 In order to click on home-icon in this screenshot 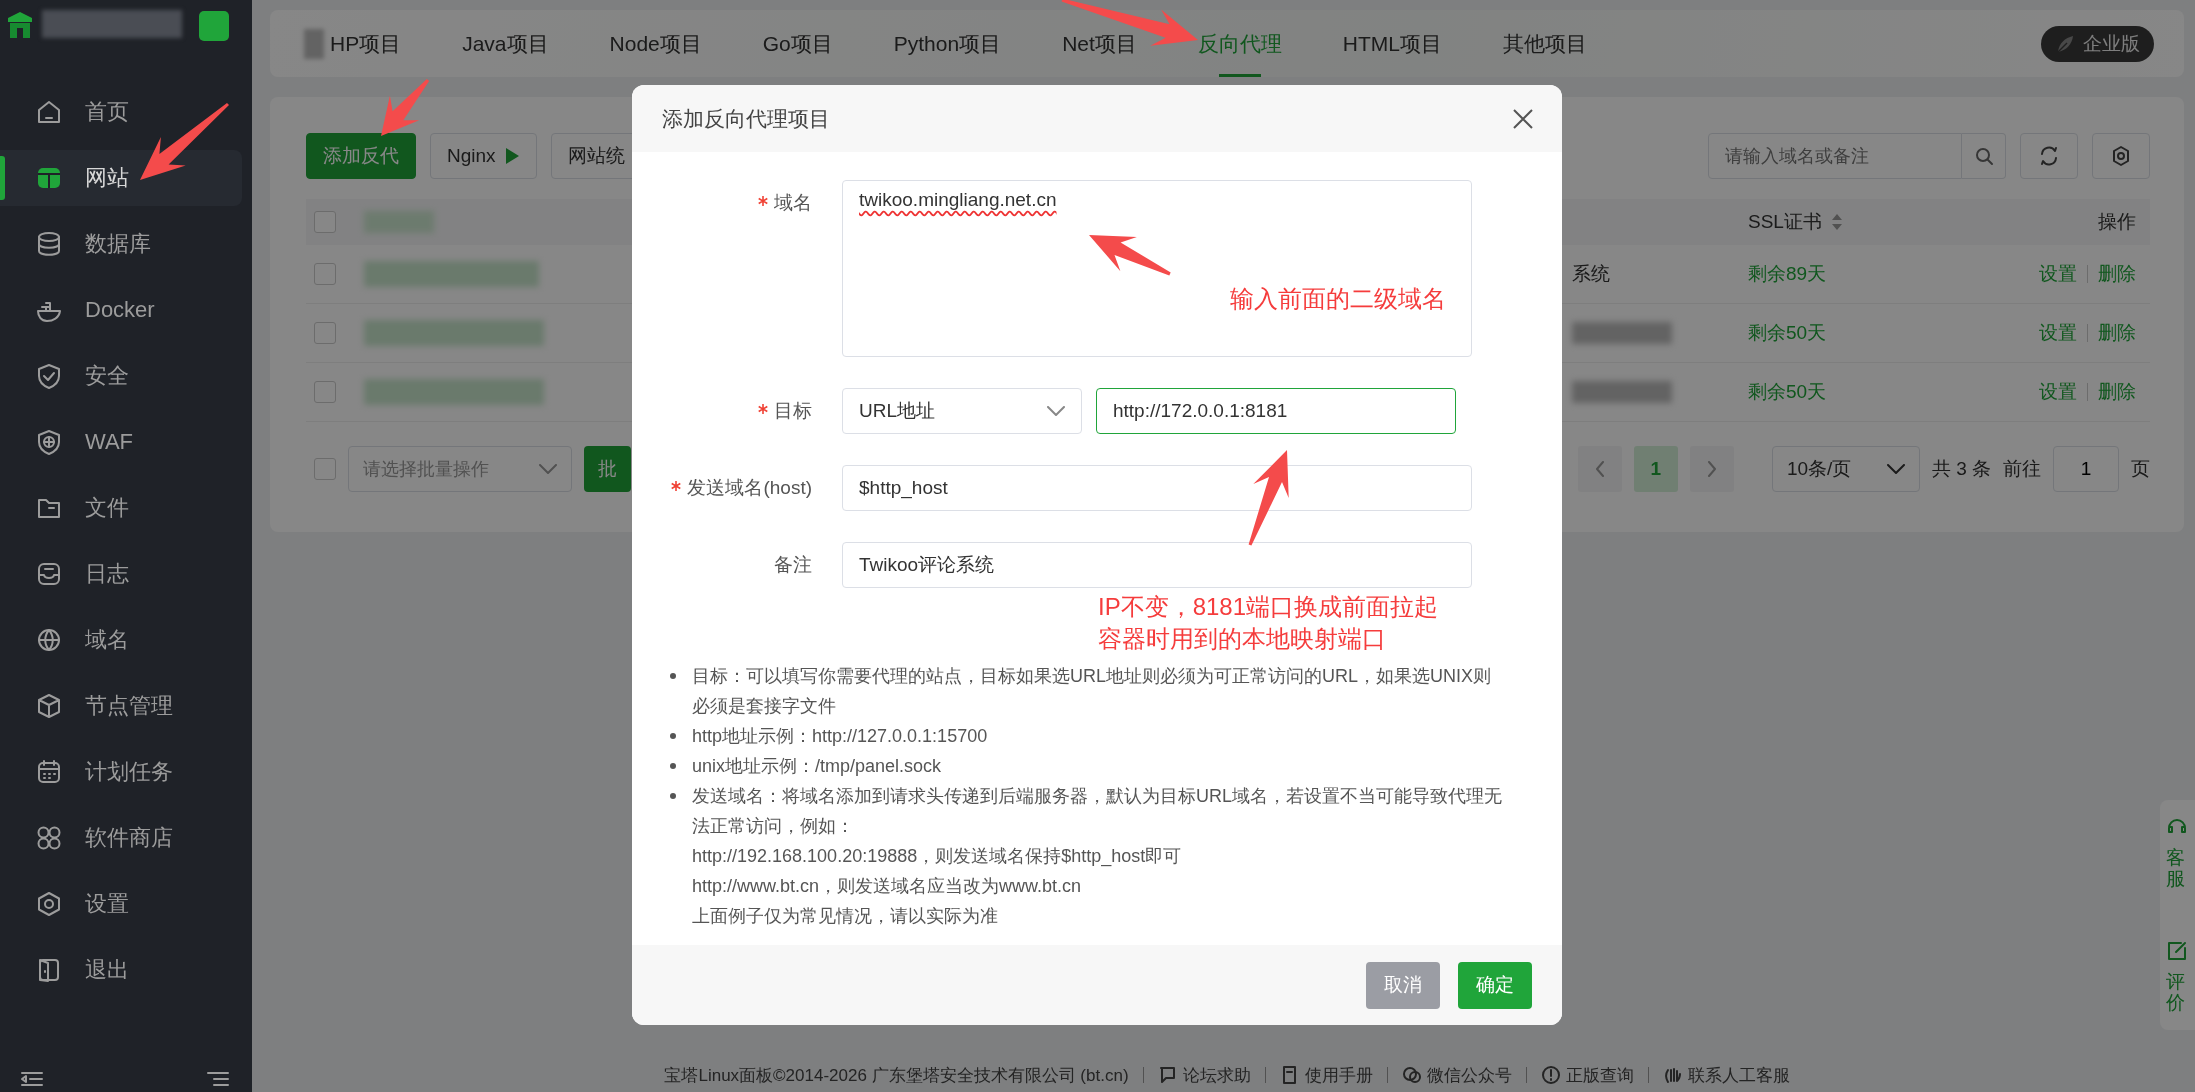, I will do `click(49, 112)`.